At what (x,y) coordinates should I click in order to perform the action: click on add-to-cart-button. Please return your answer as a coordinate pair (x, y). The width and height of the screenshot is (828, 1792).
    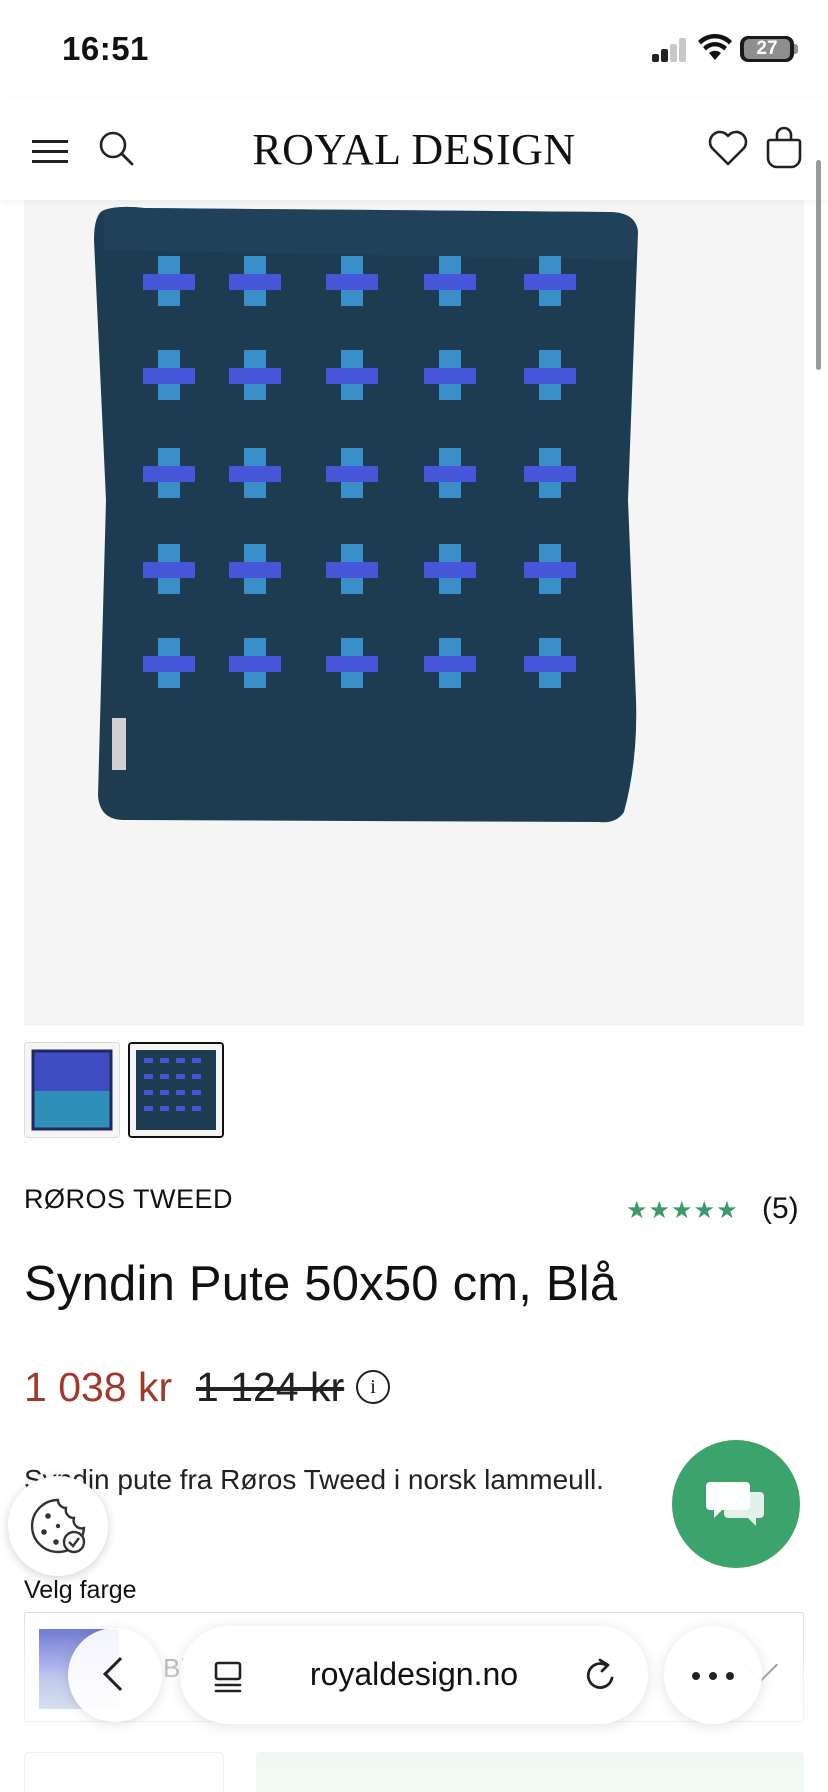
    Looking at the image, I should click on (530, 1772).